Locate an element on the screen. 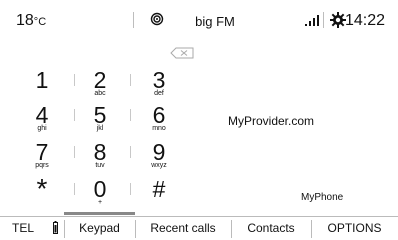 This screenshot has width=398, height=240. key-5: 5 jkl is located at coordinates (100, 118).